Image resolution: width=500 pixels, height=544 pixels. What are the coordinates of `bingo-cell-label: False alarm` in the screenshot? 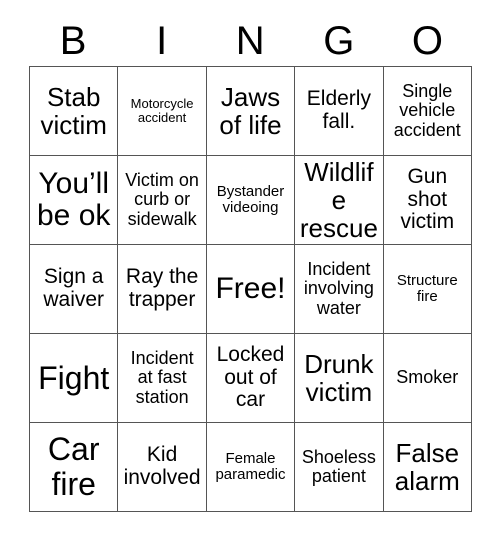 It's located at (427, 466).